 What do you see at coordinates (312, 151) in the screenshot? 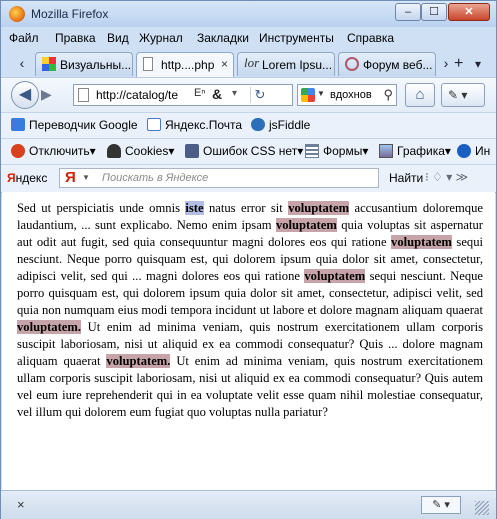
I see `forms-icon` at bounding box center [312, 151].